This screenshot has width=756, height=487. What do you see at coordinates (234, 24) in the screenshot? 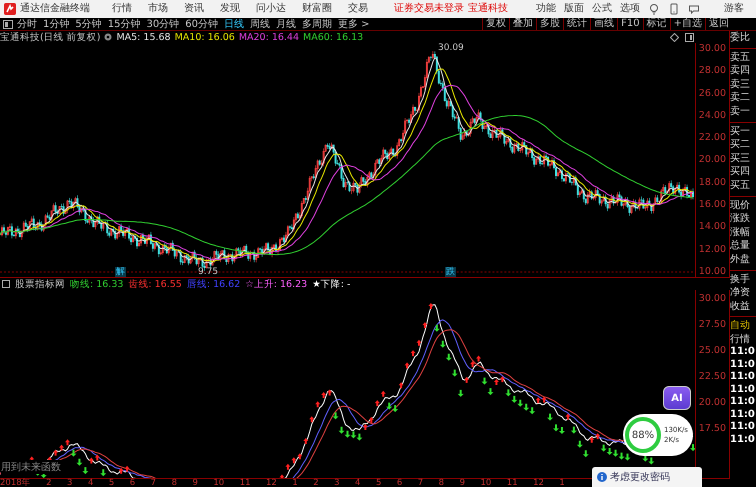
I see `period-tab: 日线` at bounding box center [234, 24].